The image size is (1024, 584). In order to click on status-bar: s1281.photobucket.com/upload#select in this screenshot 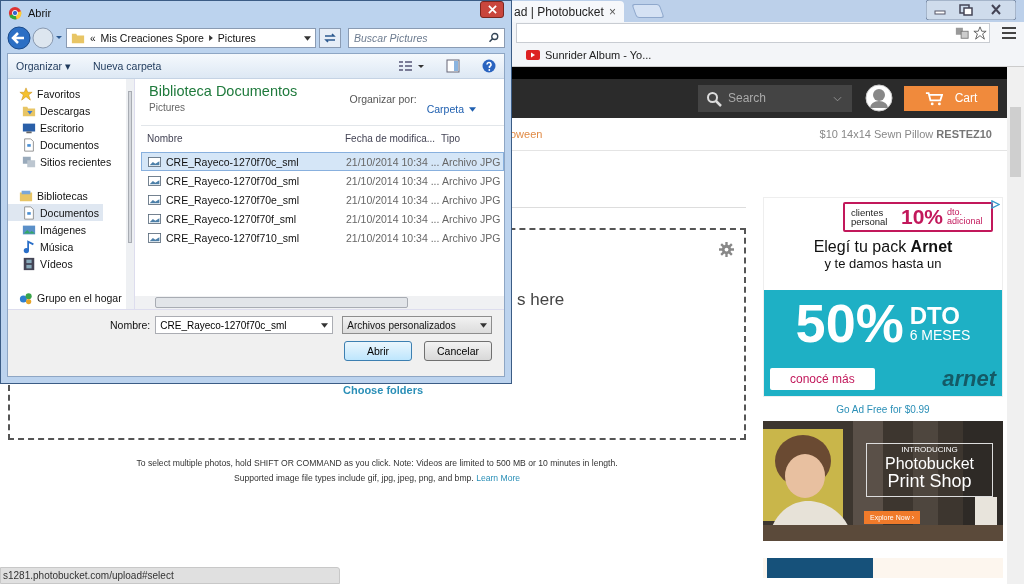, I will do `click(170, 575)`.